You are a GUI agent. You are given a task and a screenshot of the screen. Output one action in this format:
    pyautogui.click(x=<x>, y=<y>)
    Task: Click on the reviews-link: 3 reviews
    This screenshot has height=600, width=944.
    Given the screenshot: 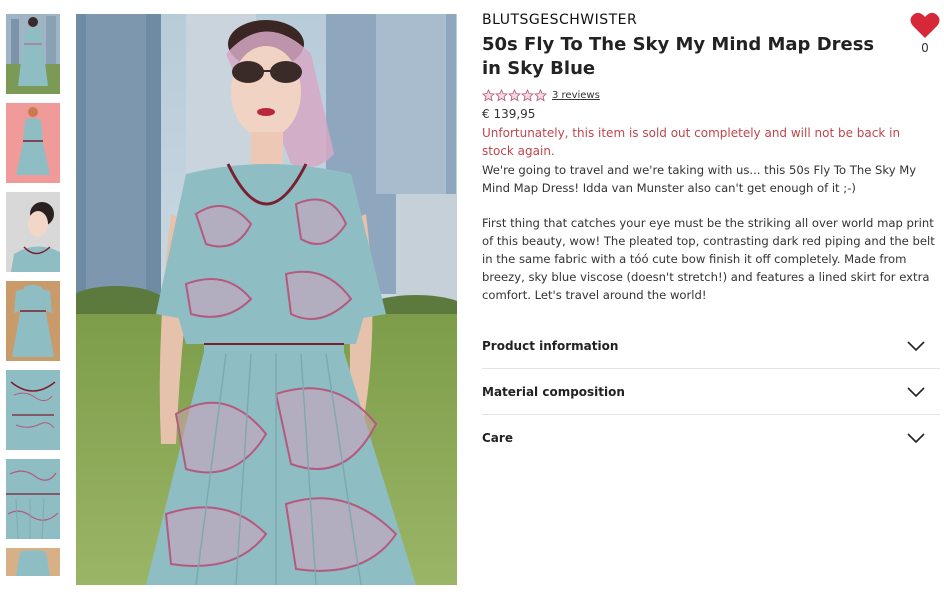 What is the action you would take?
    pyautogui.click(x=576, y=95)
    